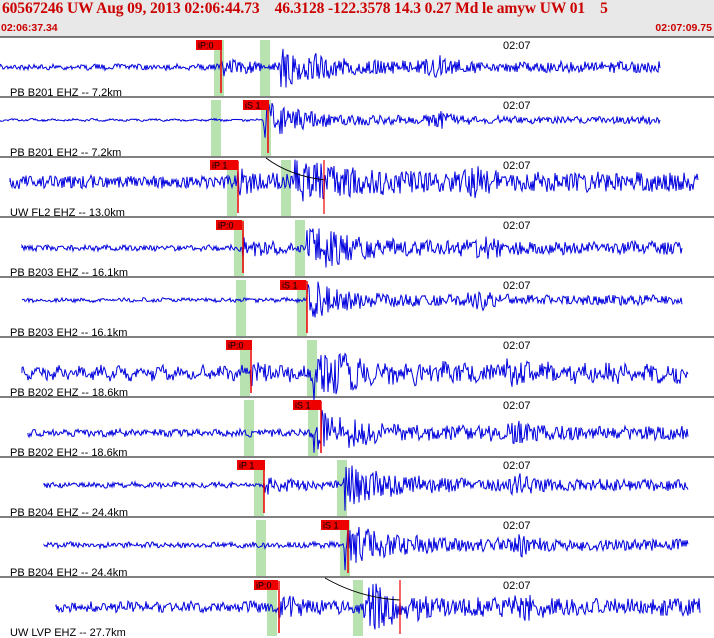 This screenshot has width=714, height=638. What do you see at coordinates (68, 632) in the screenshot?
I see `trace-label: UW LVP EHZ -- 27.7km` at bounding box center [68, 632].